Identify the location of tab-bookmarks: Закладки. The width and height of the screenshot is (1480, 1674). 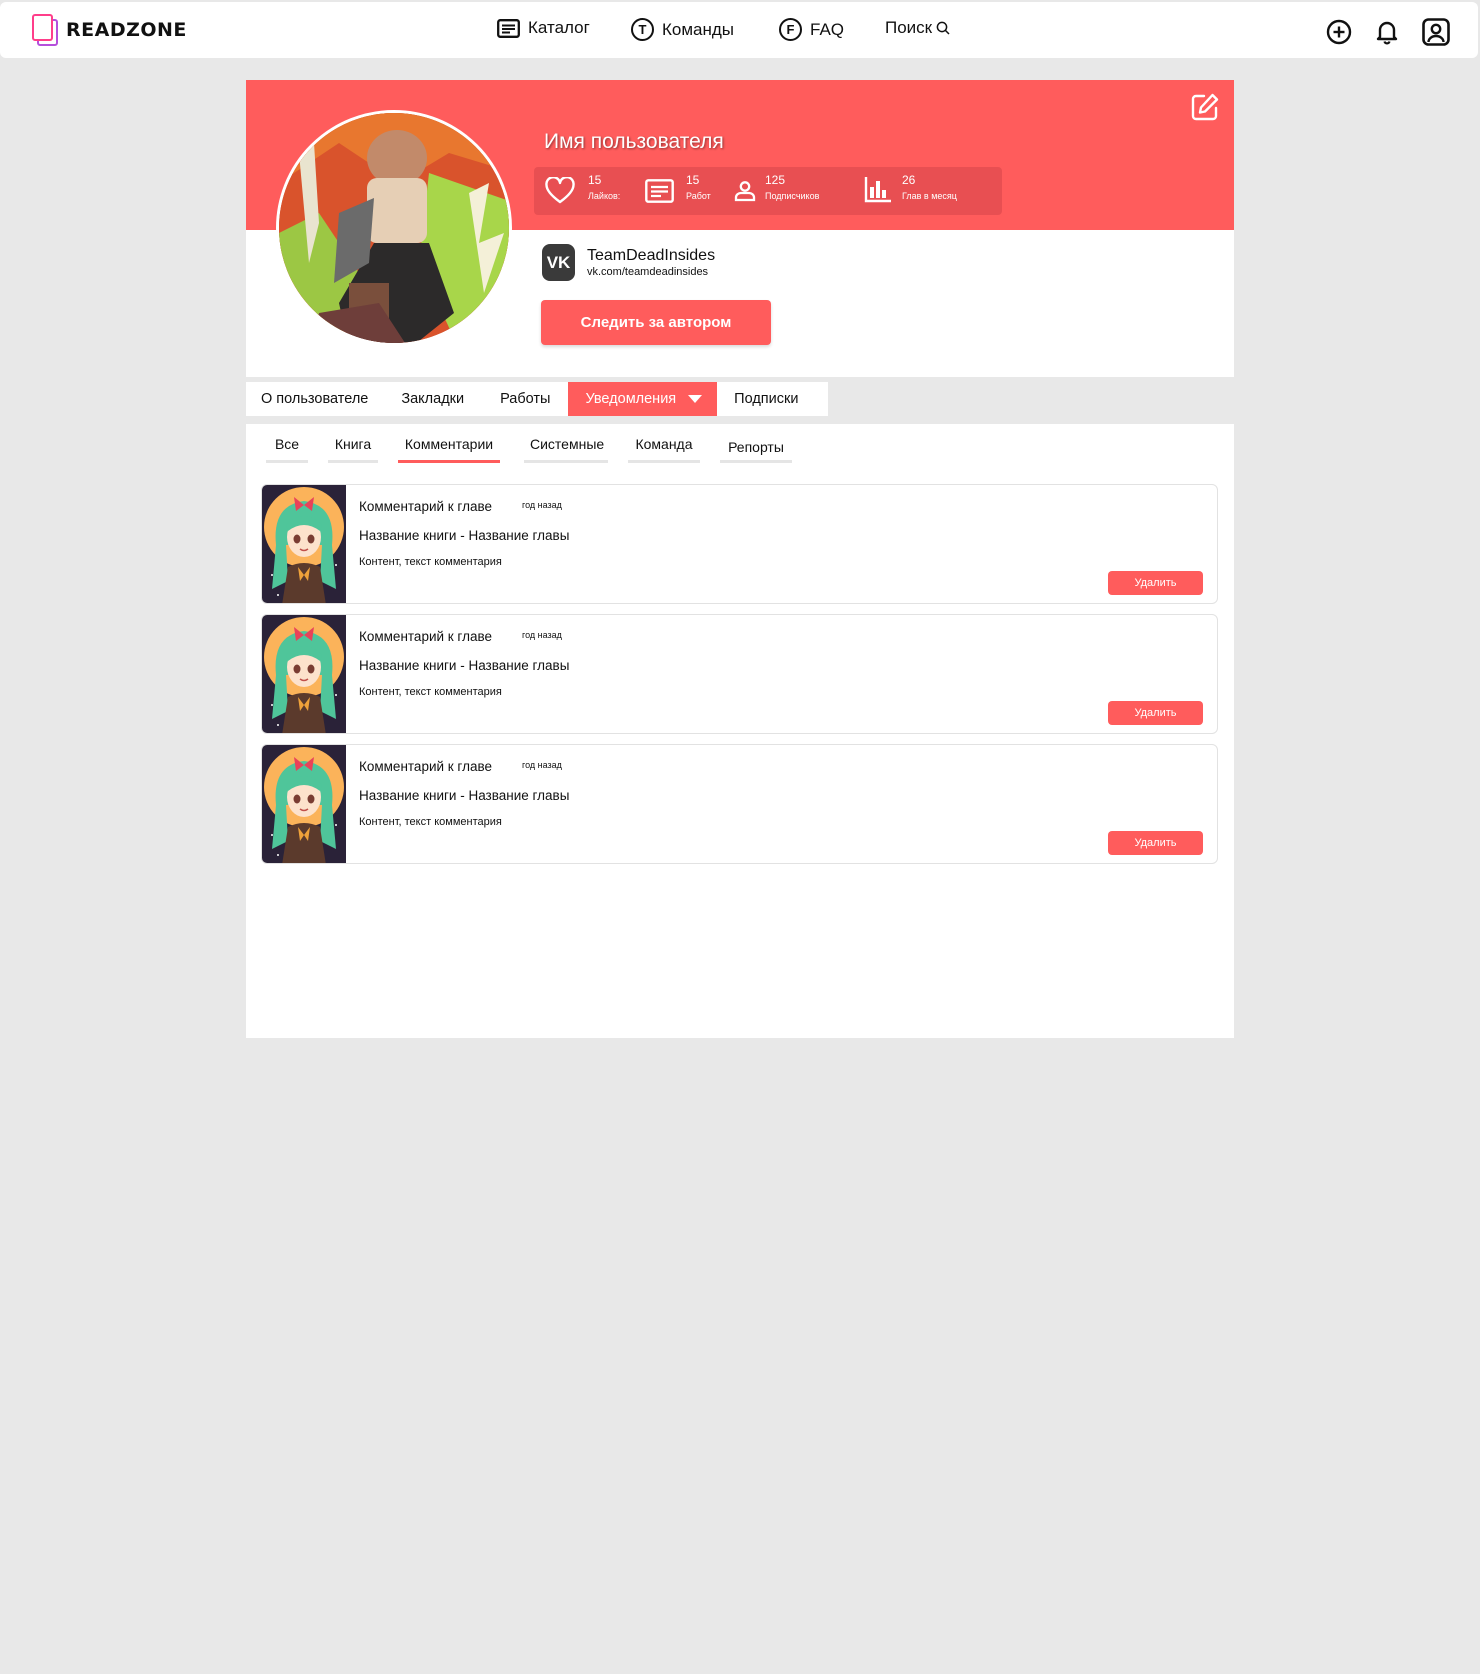
(432, 399).